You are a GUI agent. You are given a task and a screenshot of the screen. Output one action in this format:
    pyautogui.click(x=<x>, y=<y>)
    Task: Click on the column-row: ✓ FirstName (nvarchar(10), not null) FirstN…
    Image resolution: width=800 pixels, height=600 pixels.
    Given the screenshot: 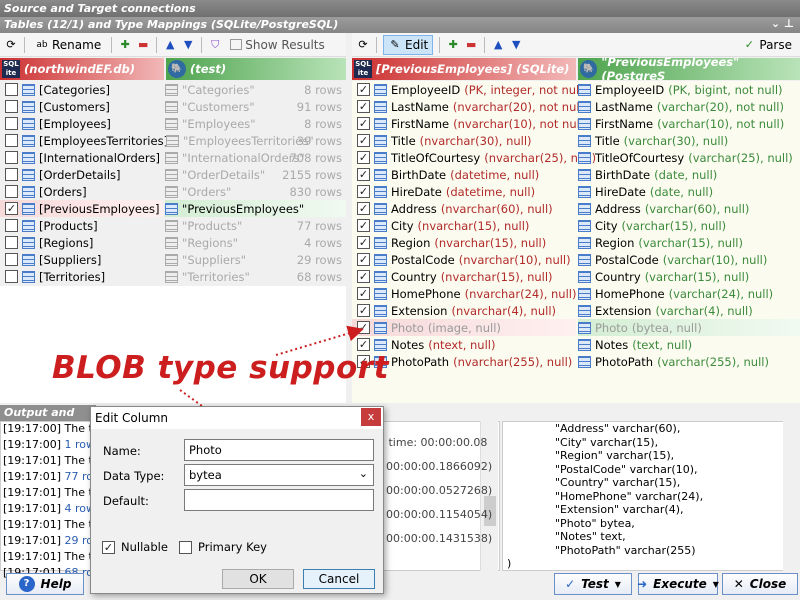 What is the action you would take?
    pyautogui.click(x=576, y=123)
    